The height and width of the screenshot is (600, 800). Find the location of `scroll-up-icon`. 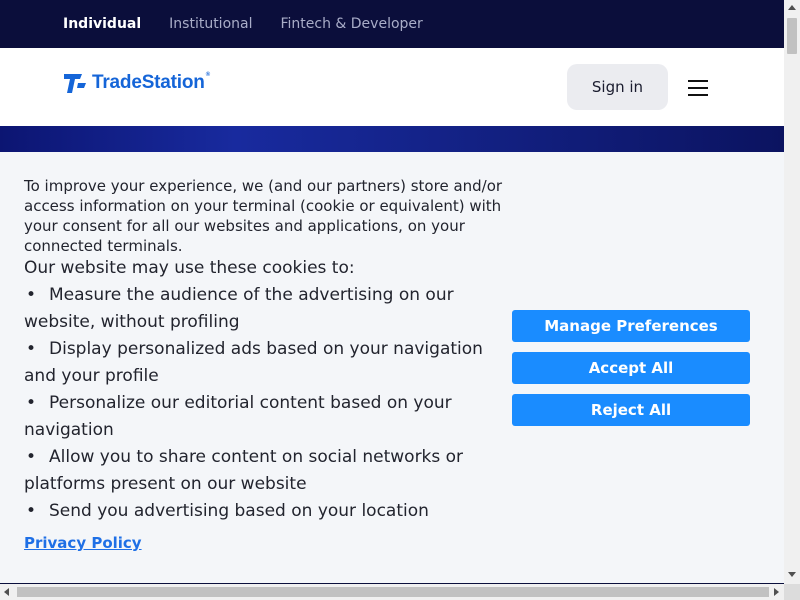

scroll-up-icon is located at coordinates (792, 7).